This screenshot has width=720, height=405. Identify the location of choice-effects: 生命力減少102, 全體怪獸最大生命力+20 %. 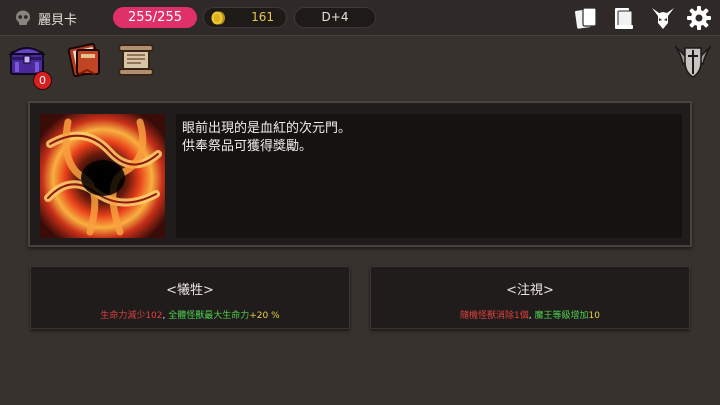
(190, 314).